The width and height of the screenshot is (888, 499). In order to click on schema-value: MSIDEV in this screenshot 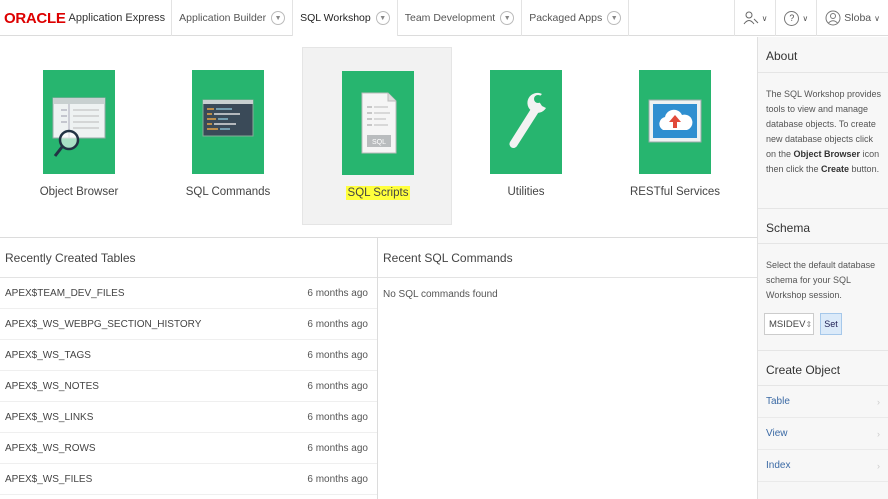, I will do `click(787, 324)`.